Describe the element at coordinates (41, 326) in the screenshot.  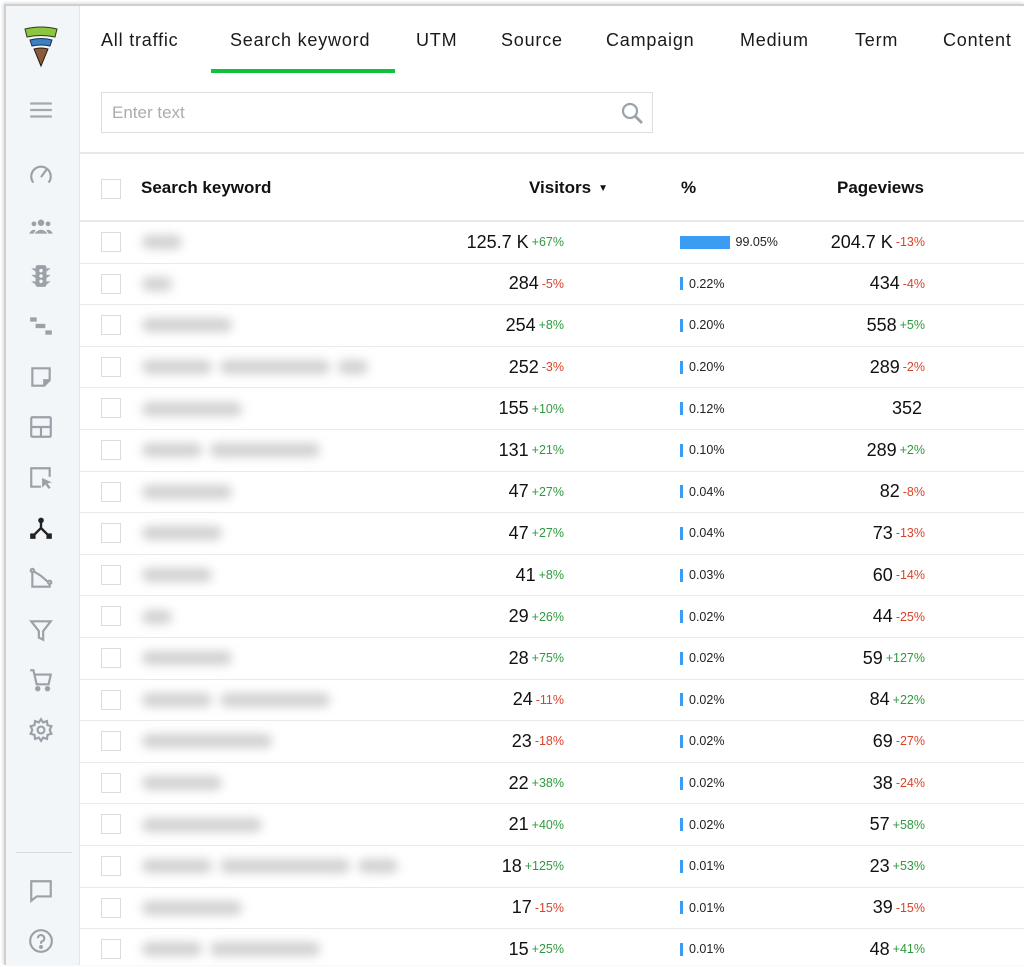
I see `gantt-steps-icon` at that location.